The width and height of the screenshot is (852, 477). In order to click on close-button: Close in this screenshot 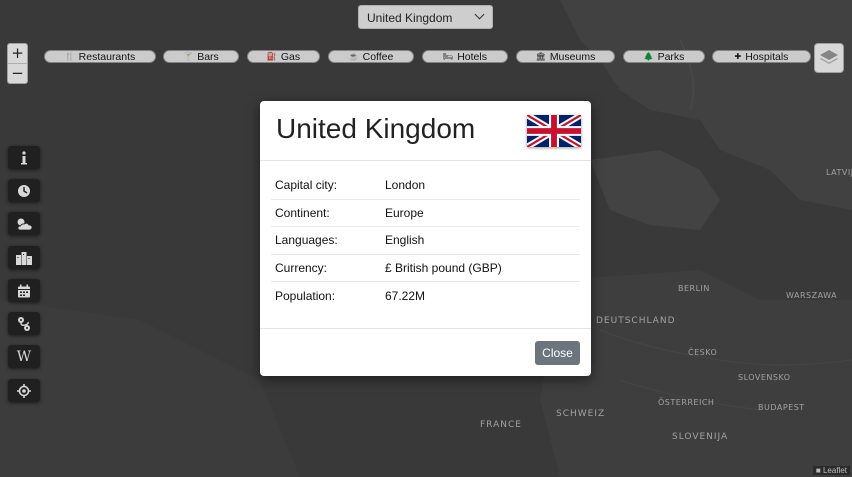, I will do `click(557, 353)`.